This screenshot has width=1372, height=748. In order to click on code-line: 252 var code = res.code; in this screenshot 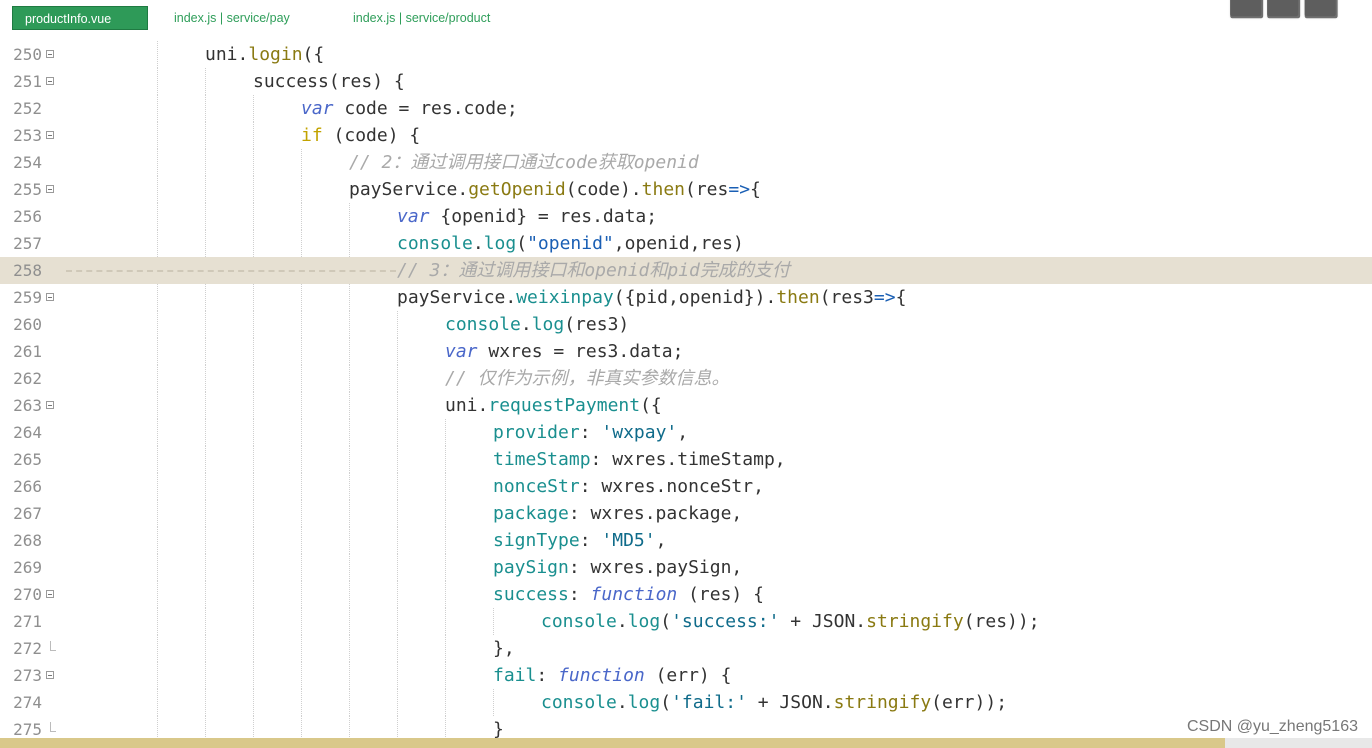, I will do `click(686, 108)`.